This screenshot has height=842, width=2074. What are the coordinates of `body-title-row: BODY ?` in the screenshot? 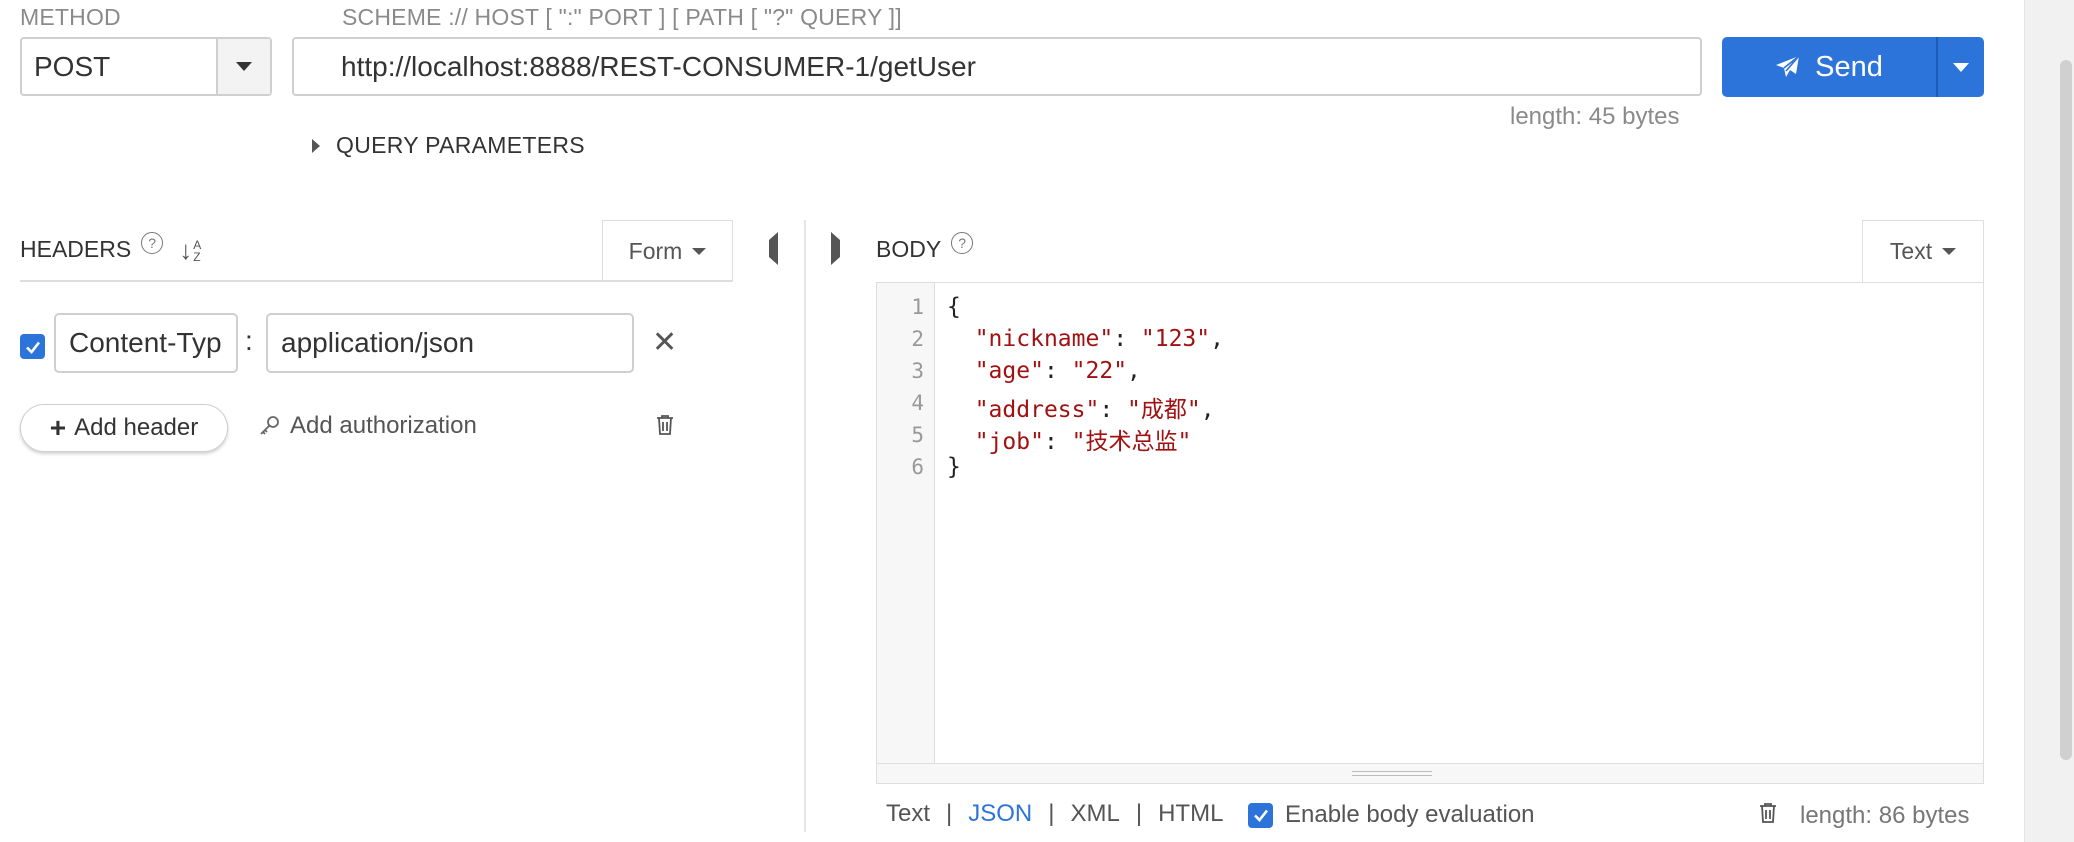 It's located at (925, 247).